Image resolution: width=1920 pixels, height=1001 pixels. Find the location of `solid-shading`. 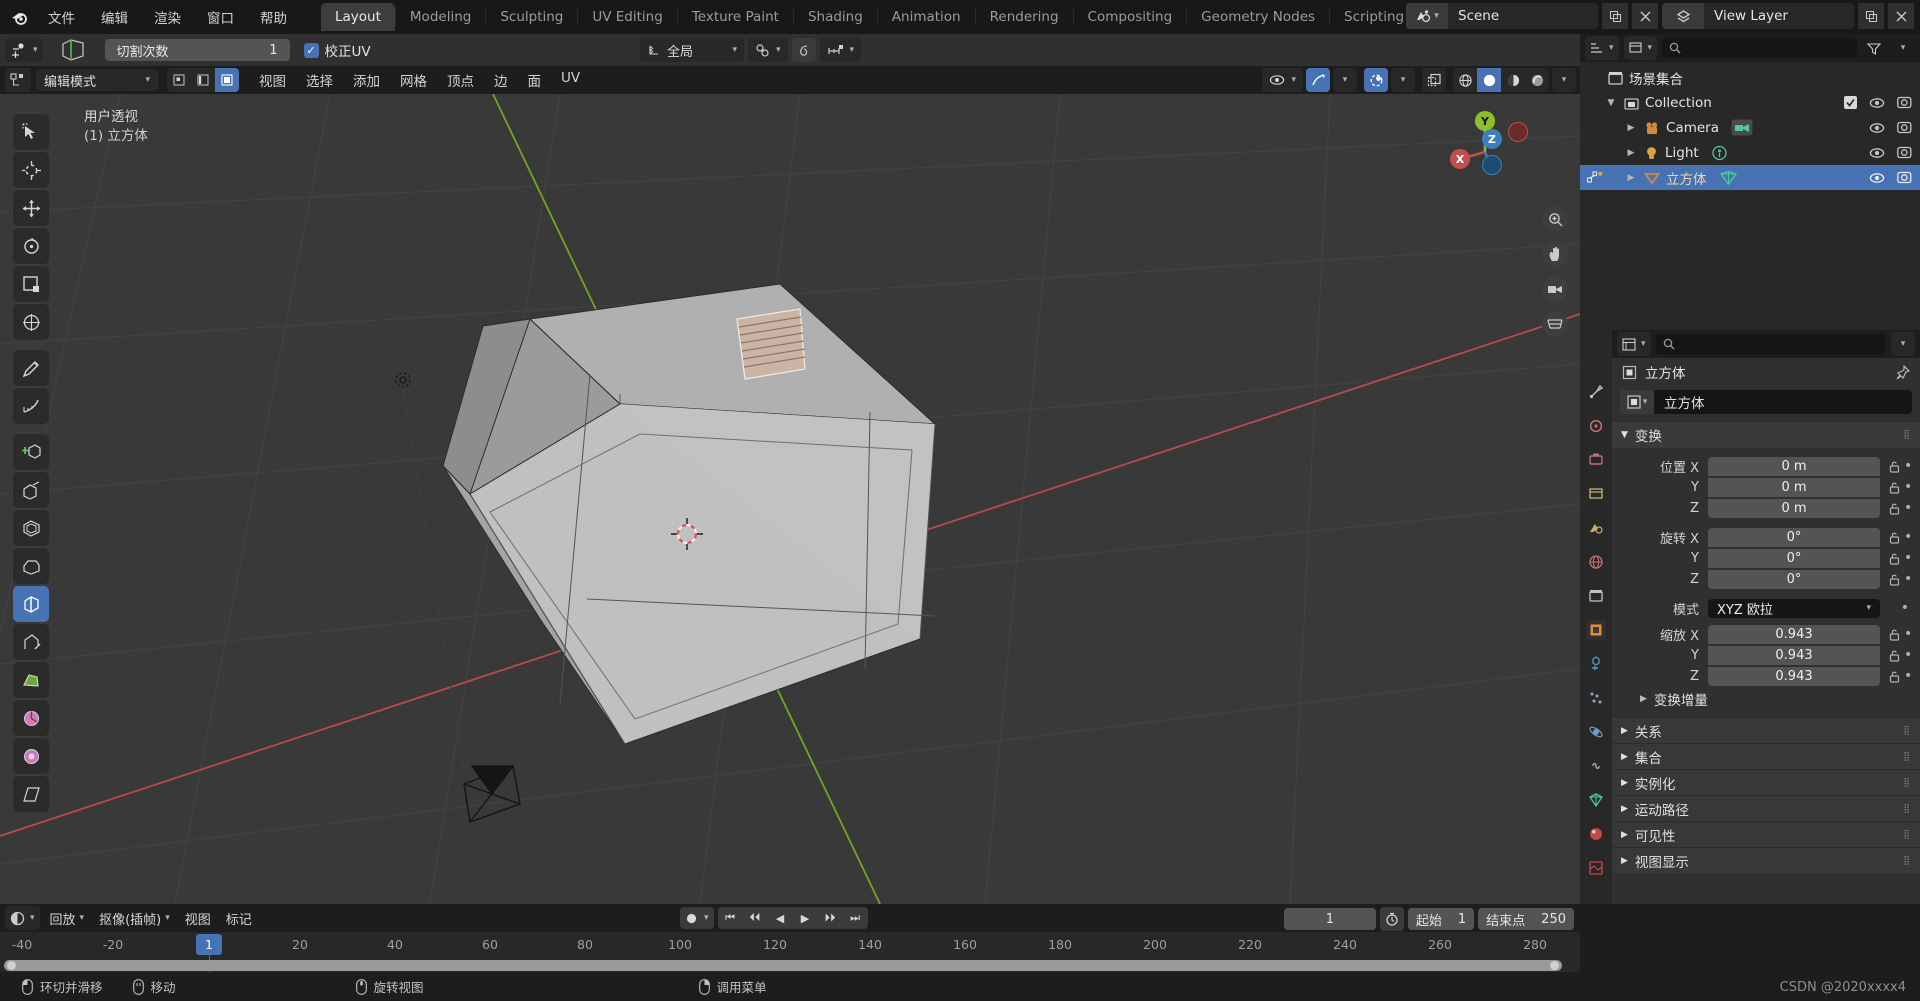

solid-shading is located at coordinates (1489, 80).